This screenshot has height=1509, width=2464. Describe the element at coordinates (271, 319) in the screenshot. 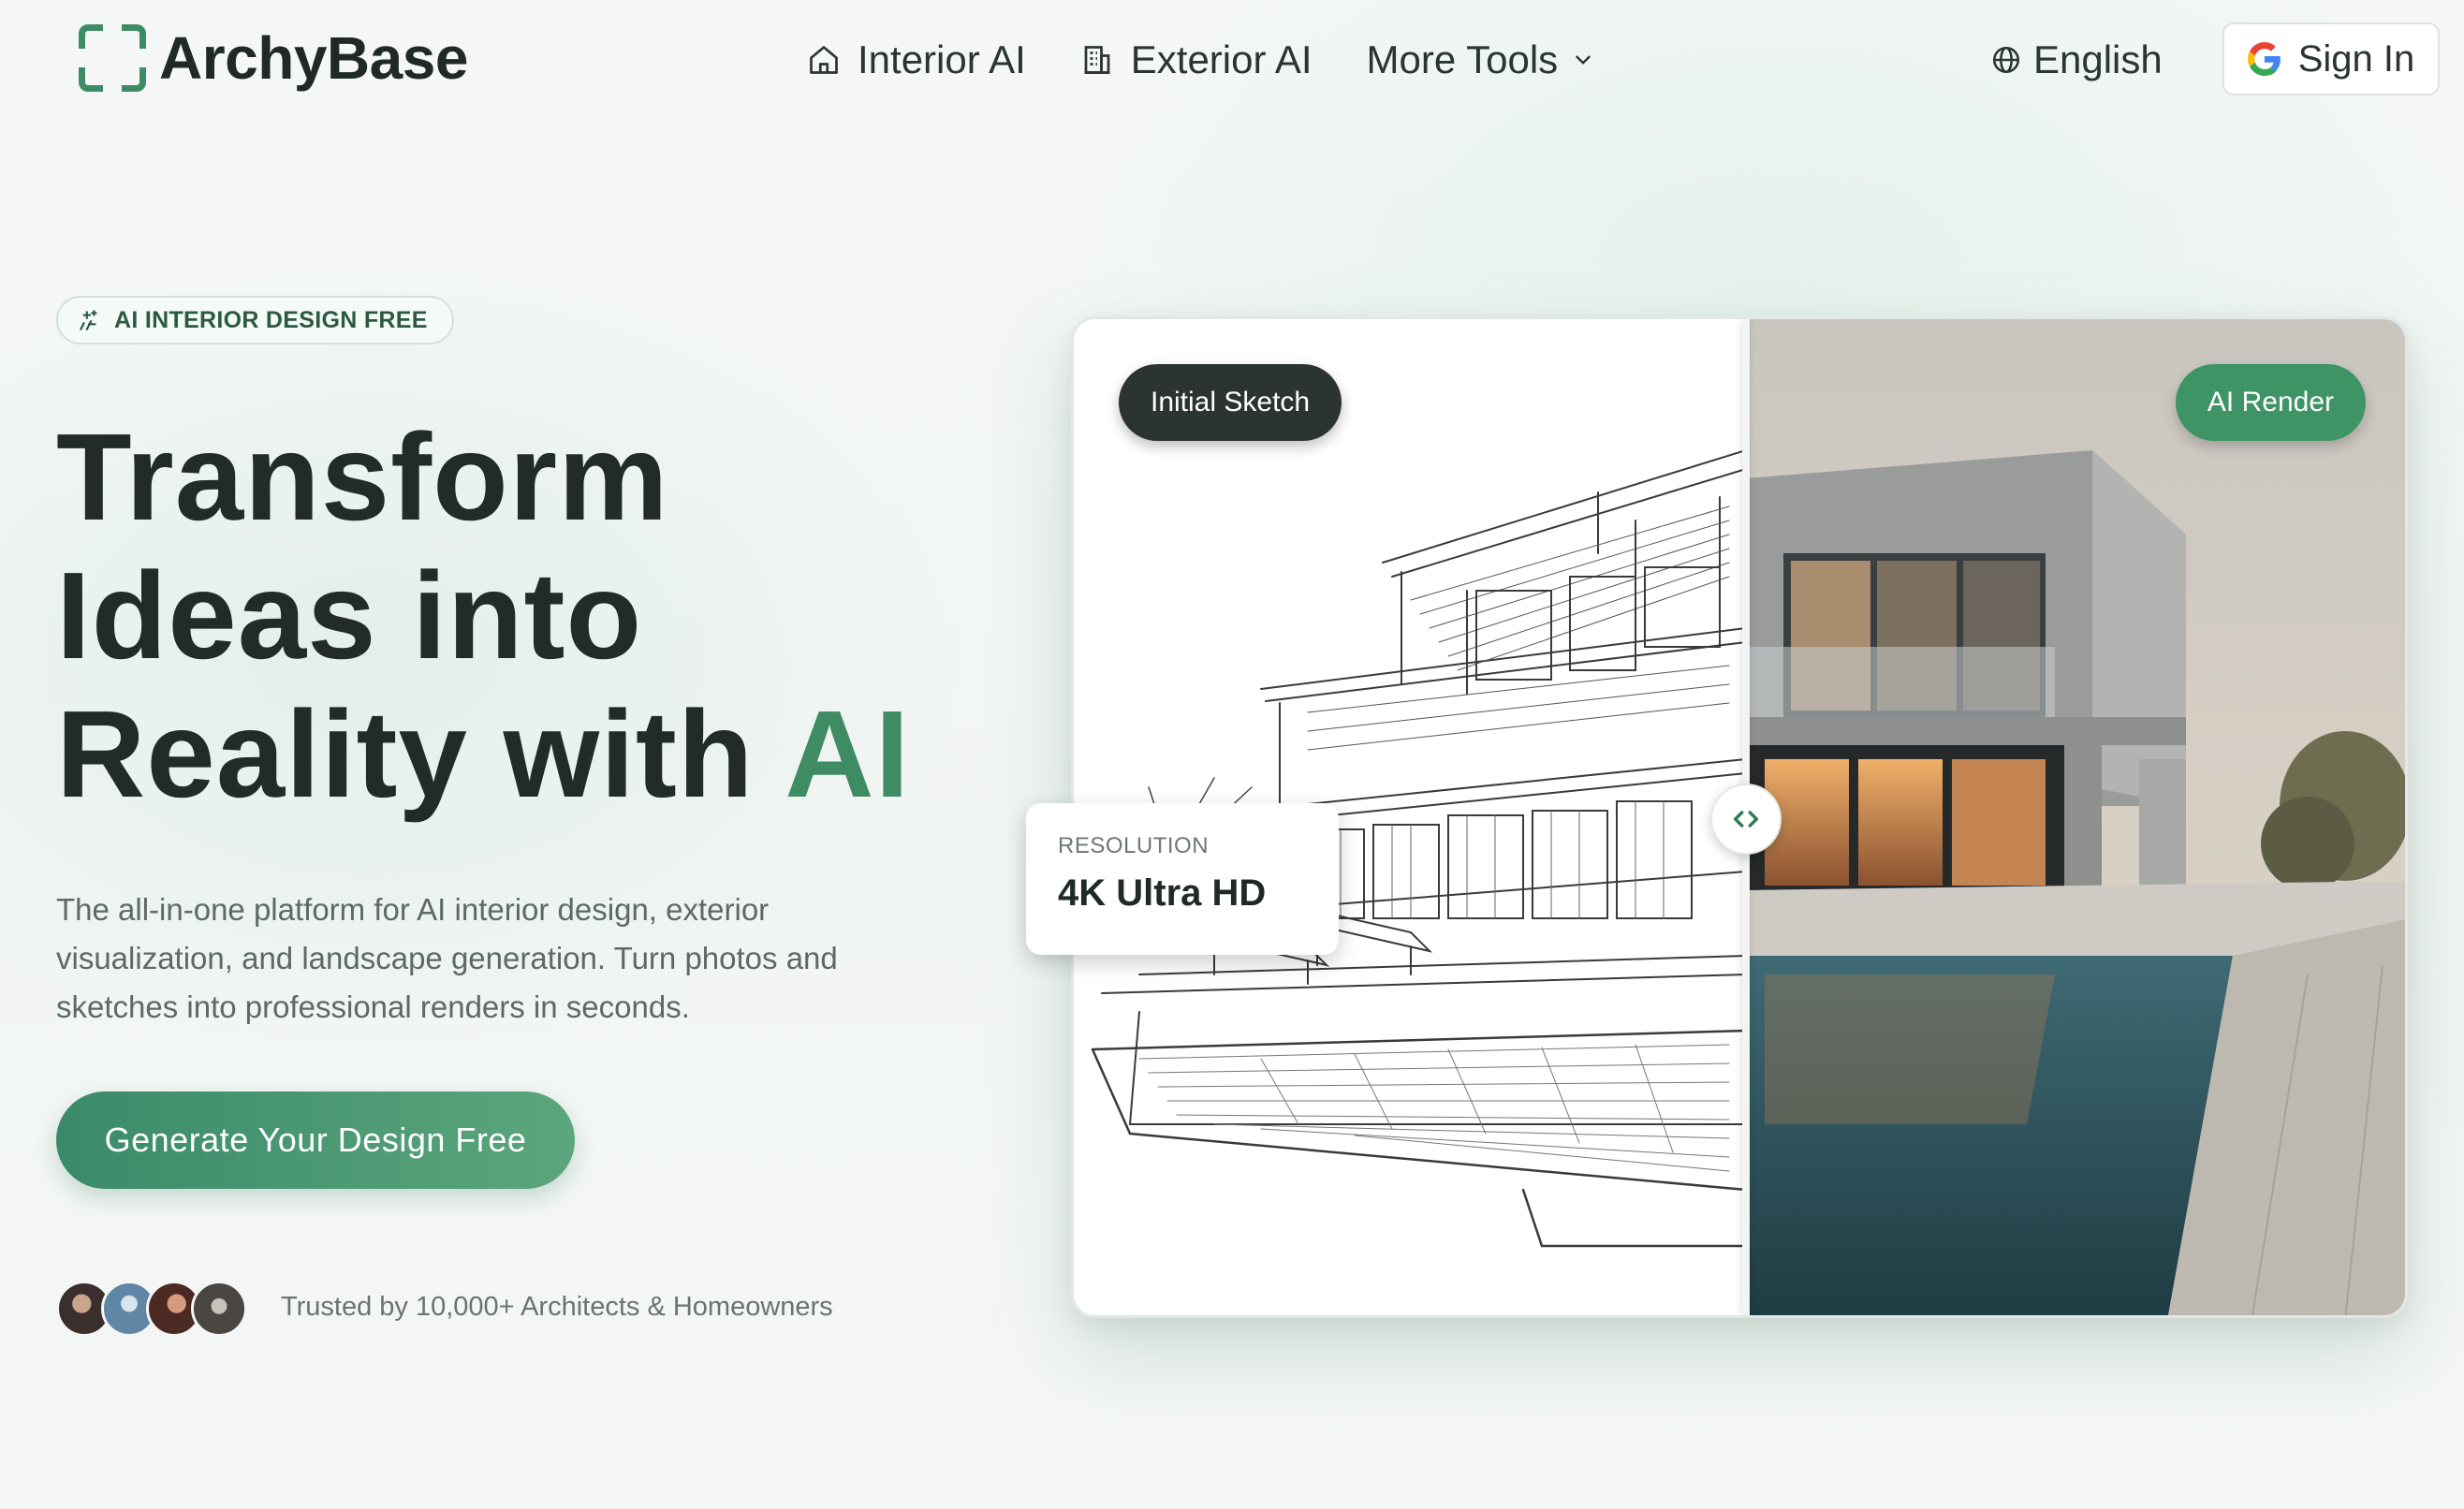

I see `feature-badge-label: AI INTERIOR DESIGN FREE` at that location.